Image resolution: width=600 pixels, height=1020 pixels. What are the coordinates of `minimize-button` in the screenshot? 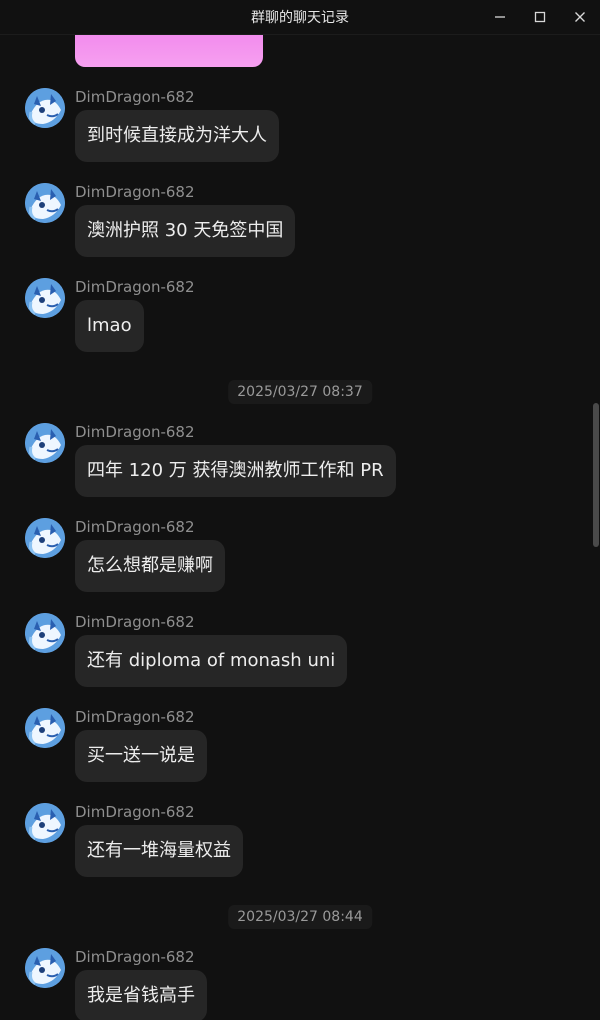 It's located at (500, 17).